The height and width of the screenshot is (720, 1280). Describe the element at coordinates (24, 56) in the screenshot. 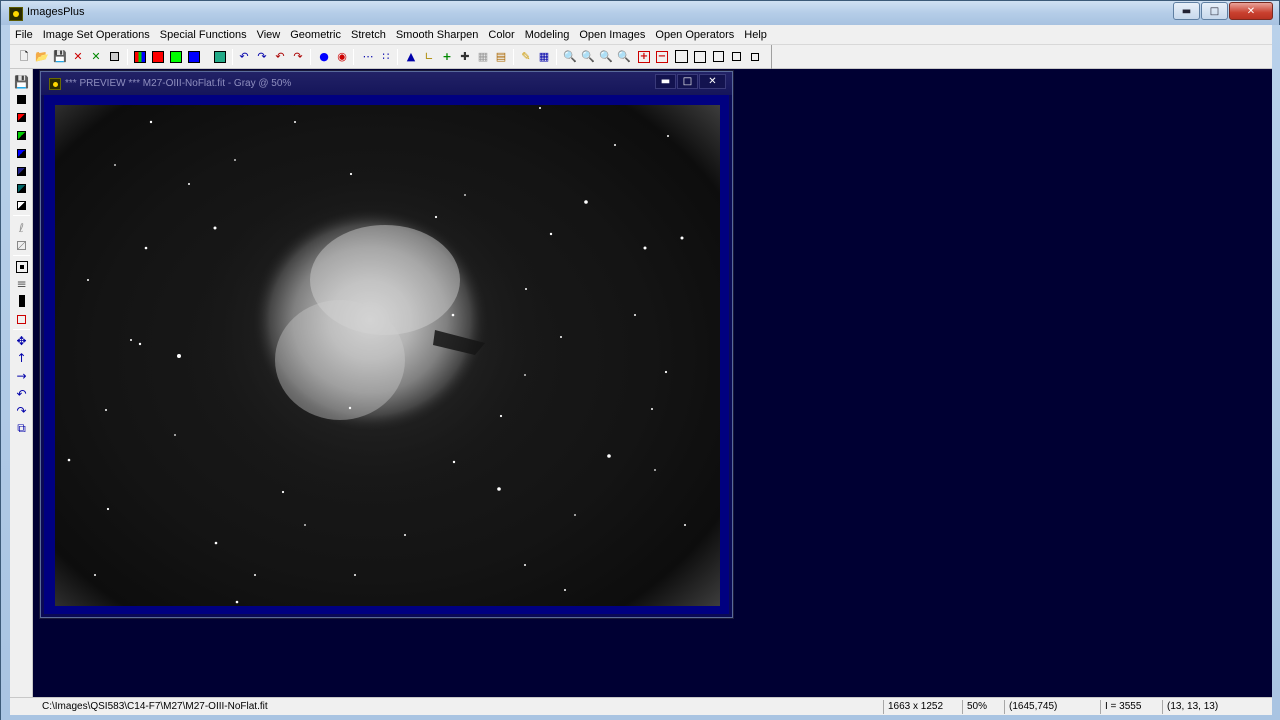

I see `new-icon: 🗋` at that location.